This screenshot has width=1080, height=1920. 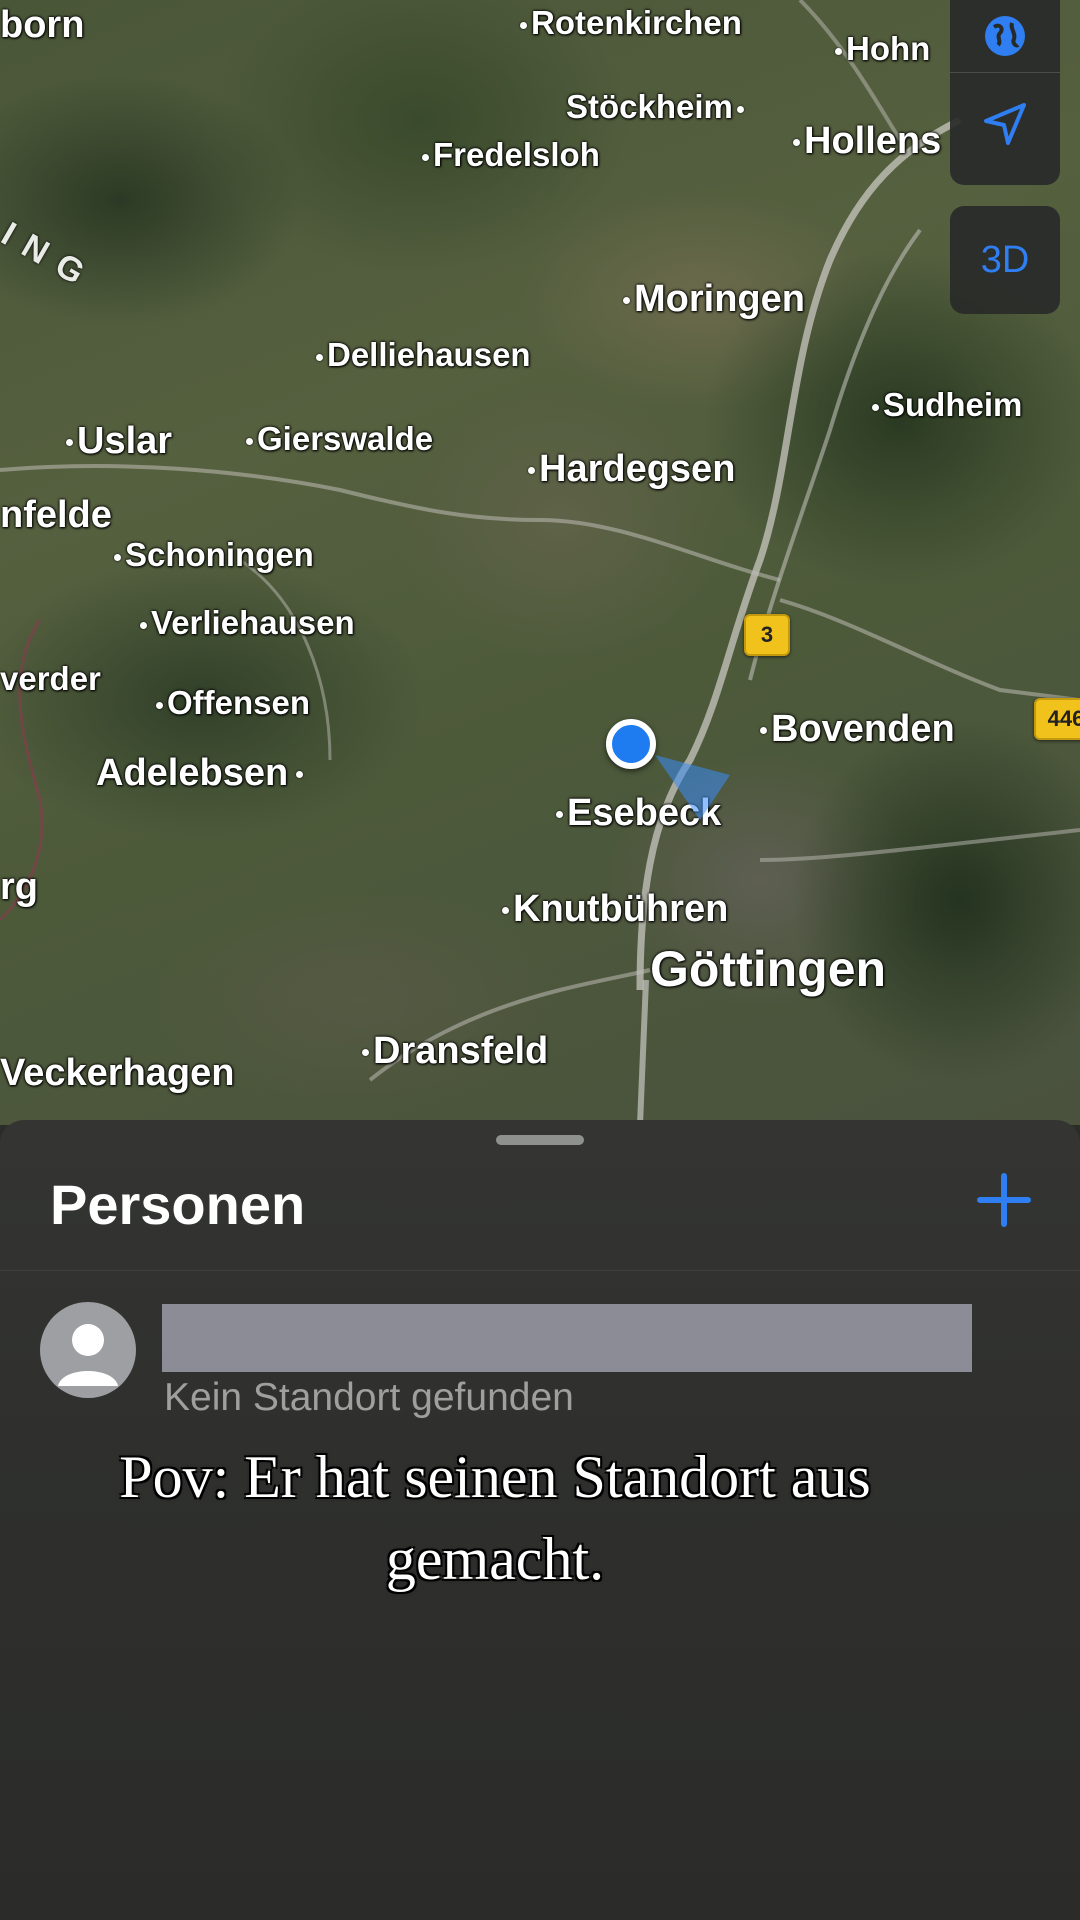 I want to click on place-gierswalde: Gierswalde, so click(x=339, y=439).